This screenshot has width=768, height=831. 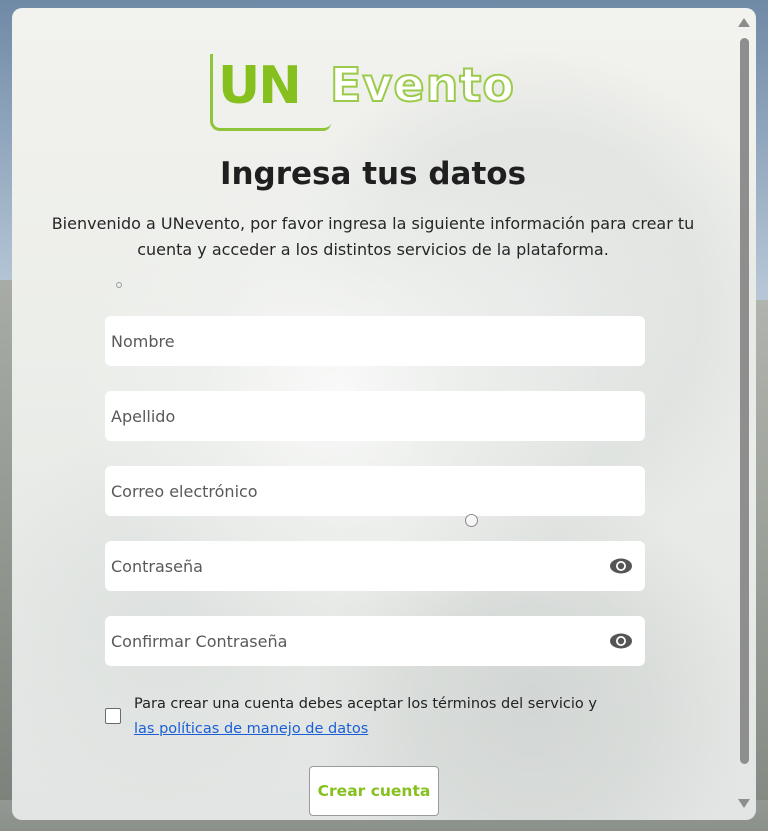 I want to click on scroll-up-arrow-icon, so click(x=744, y=22).